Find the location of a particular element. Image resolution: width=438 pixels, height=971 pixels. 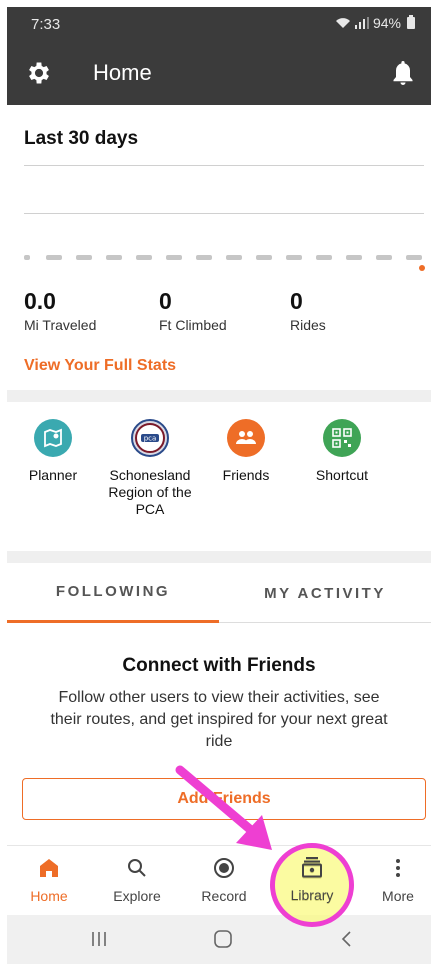

status-icons: 94% is located at coordinates (375, 23).